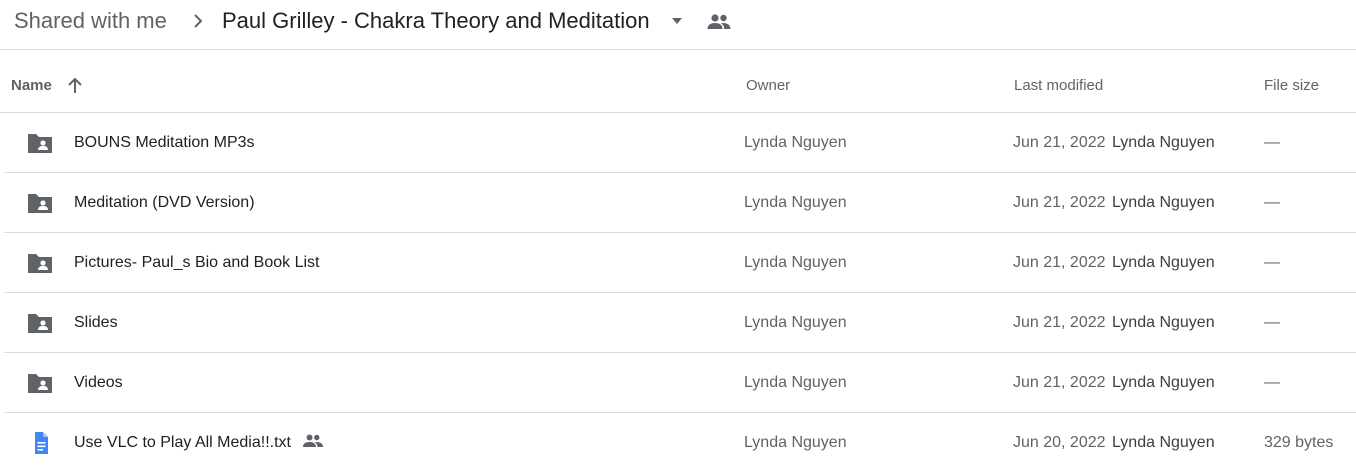  I want to click on column-header-file-size: File size, so click(1291, 86).